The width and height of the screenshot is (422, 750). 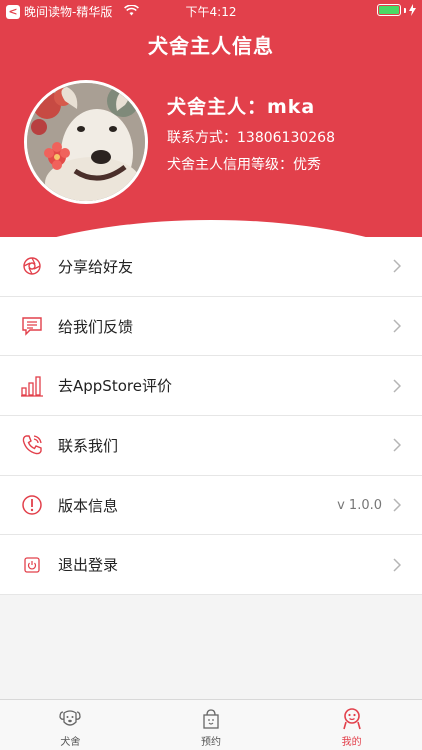 I want to click on info-icon, so click(x=32, y=505).